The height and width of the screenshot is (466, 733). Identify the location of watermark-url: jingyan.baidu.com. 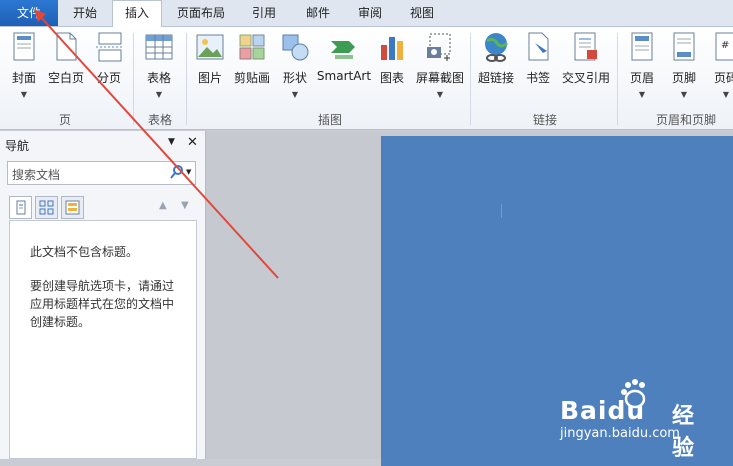
(620, 433).